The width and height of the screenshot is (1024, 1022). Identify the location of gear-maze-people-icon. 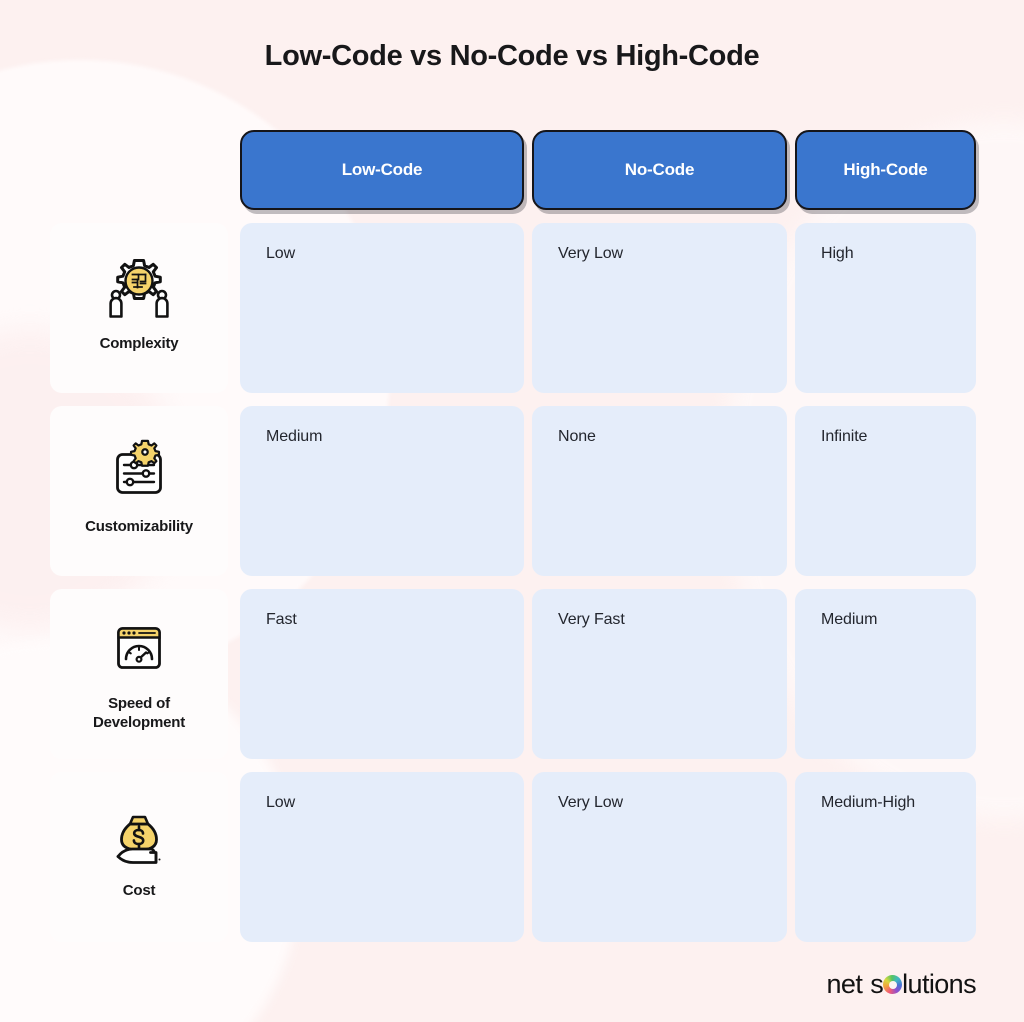
(139, 288).